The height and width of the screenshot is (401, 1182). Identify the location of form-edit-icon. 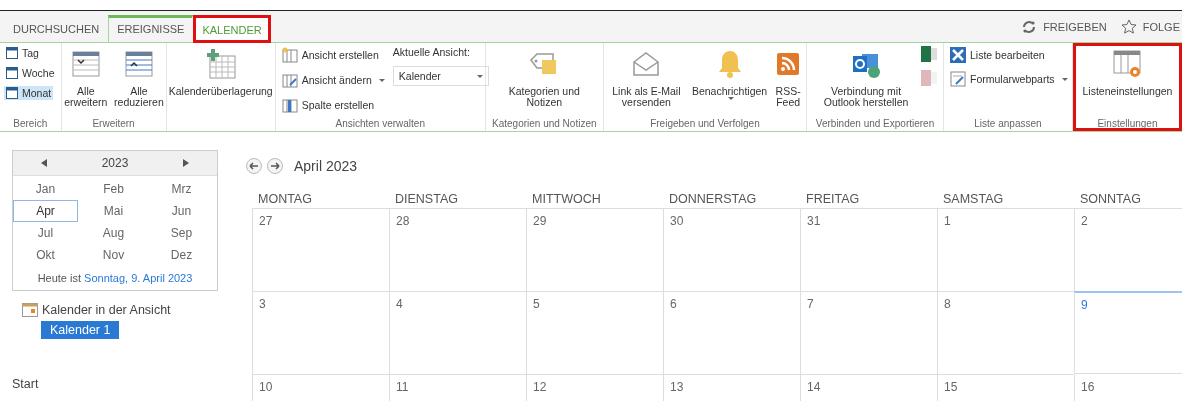
(958, 79).